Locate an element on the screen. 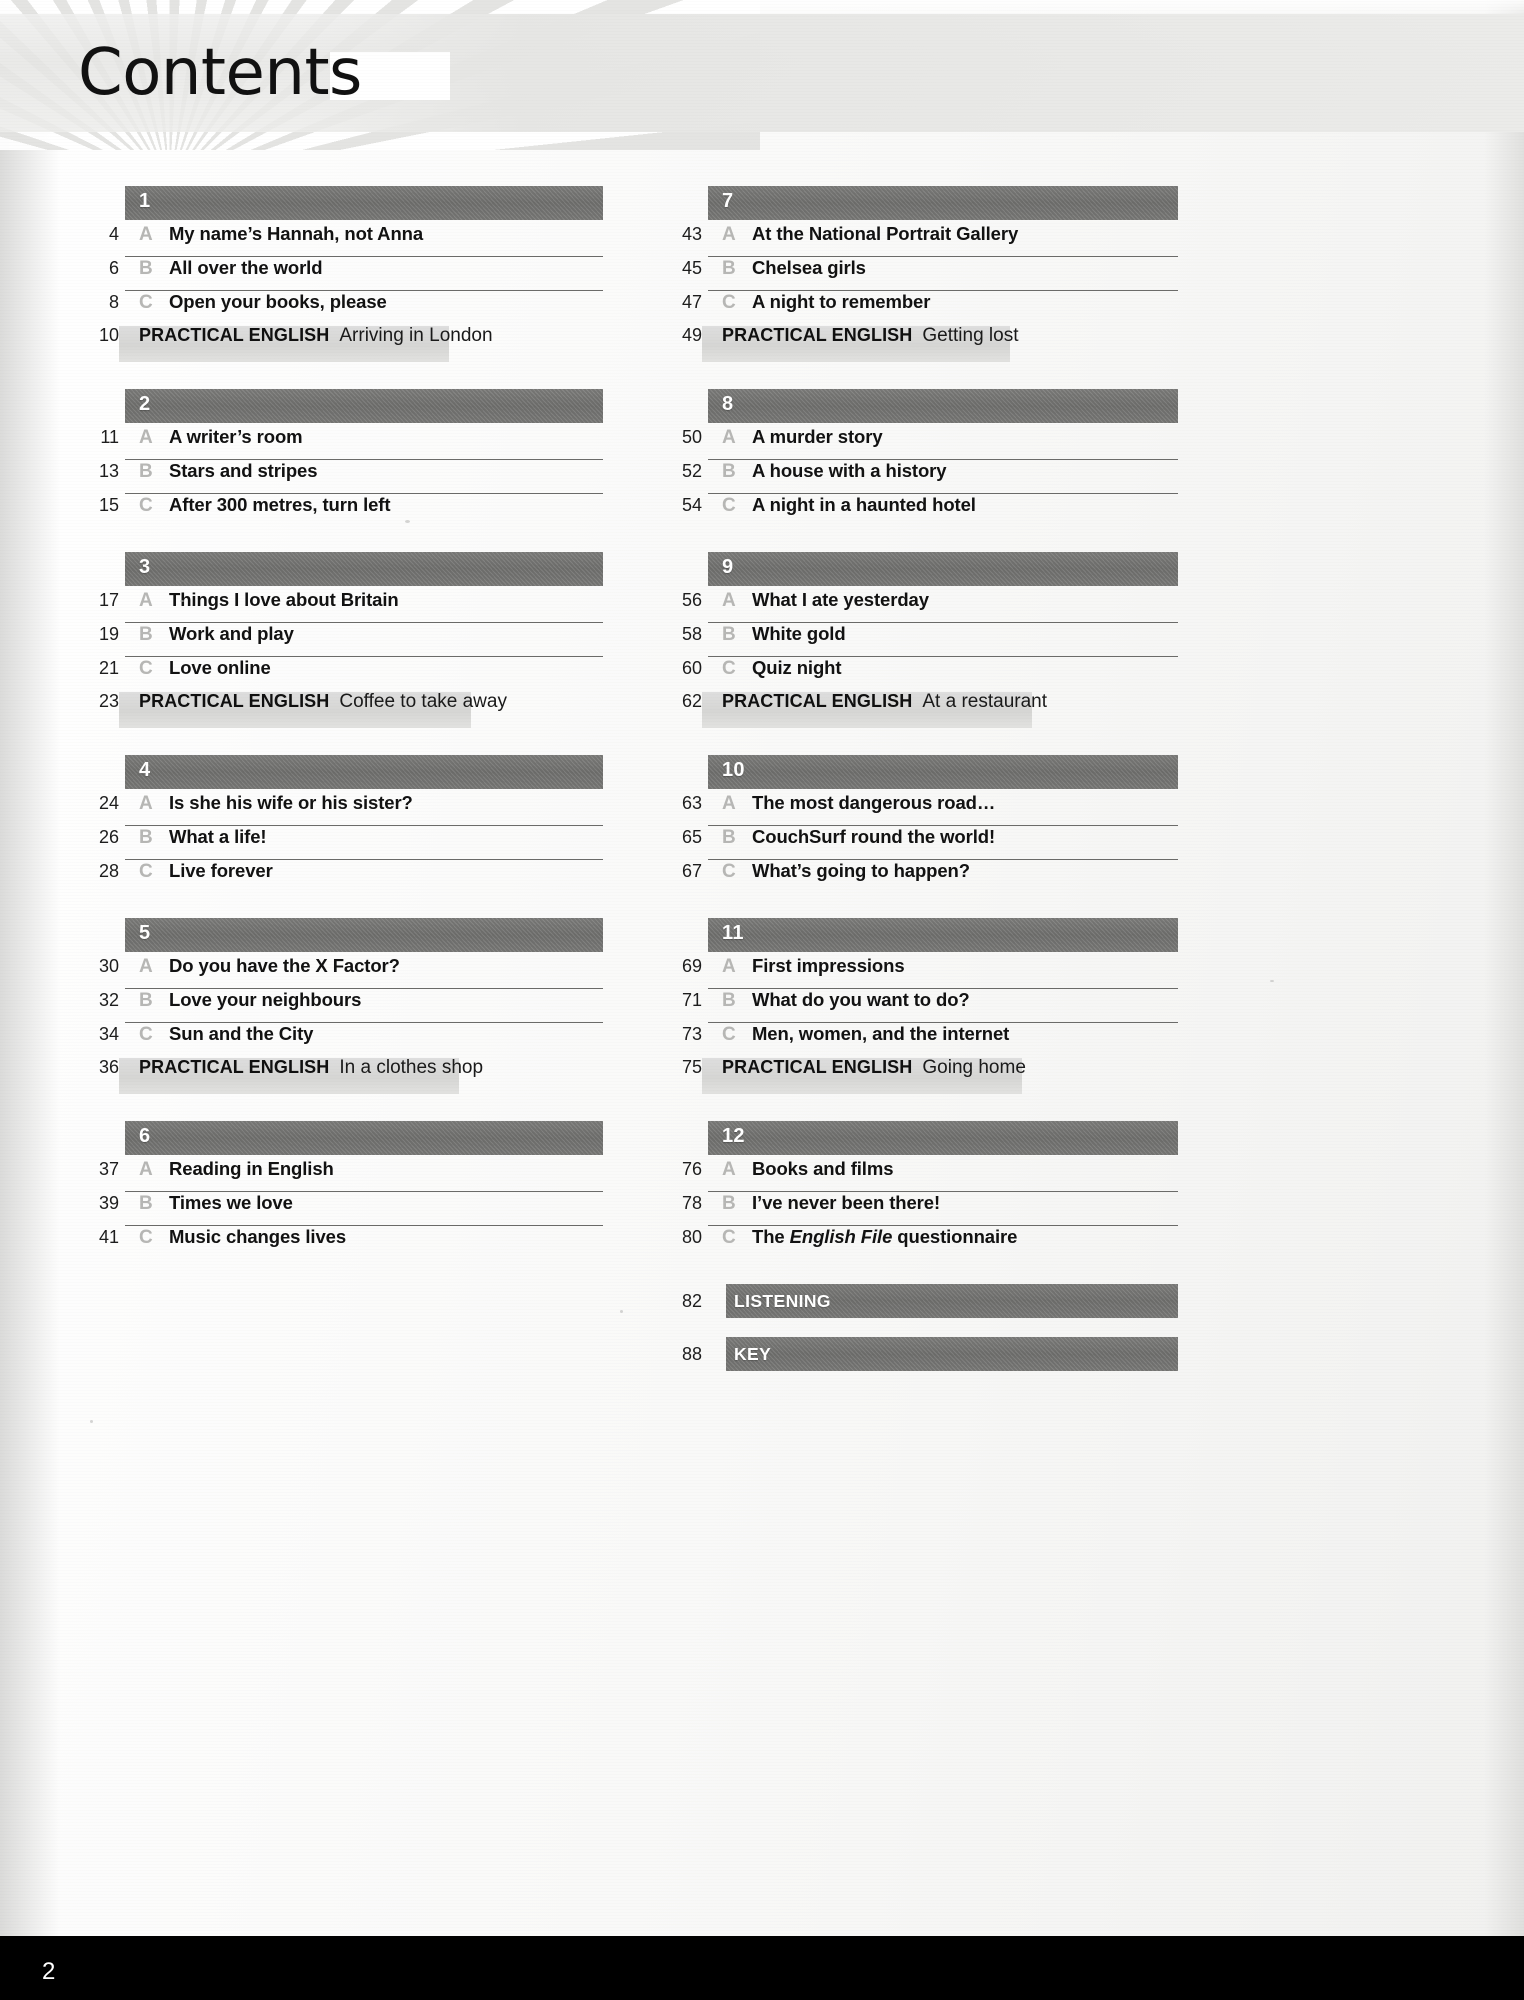 The image size is (1524, 2000). table-row: 56 A What I ate yesterday is located at coordinates (930, 606).